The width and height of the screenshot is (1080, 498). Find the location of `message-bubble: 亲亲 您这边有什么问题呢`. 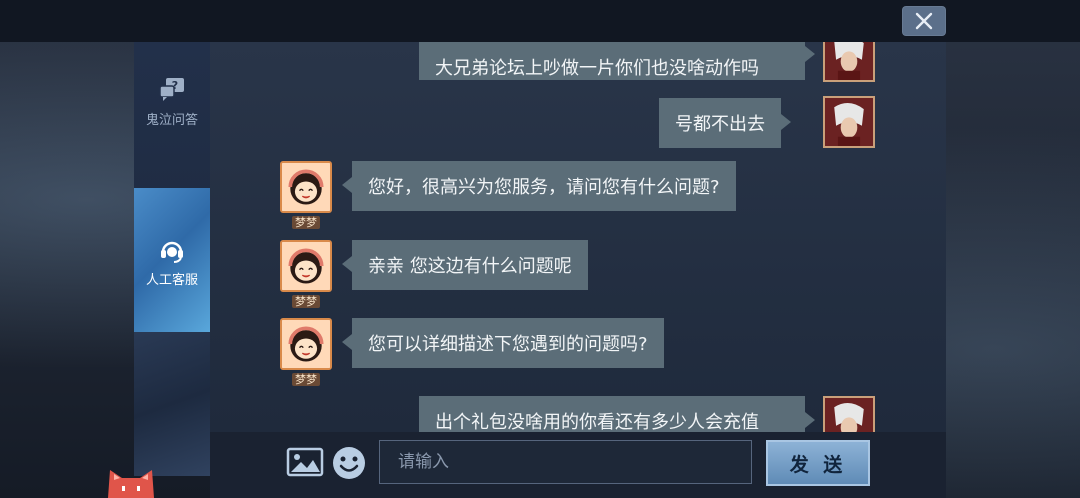

message-bubble: 亲亲 您这边有什么问题呢 is located at coordinates (465, 265).